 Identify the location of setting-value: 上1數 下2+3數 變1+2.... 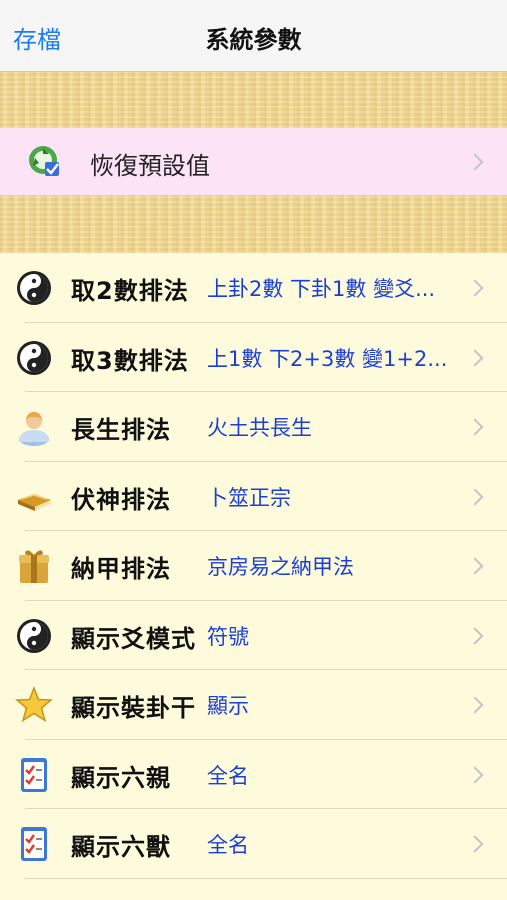
(327, 358).